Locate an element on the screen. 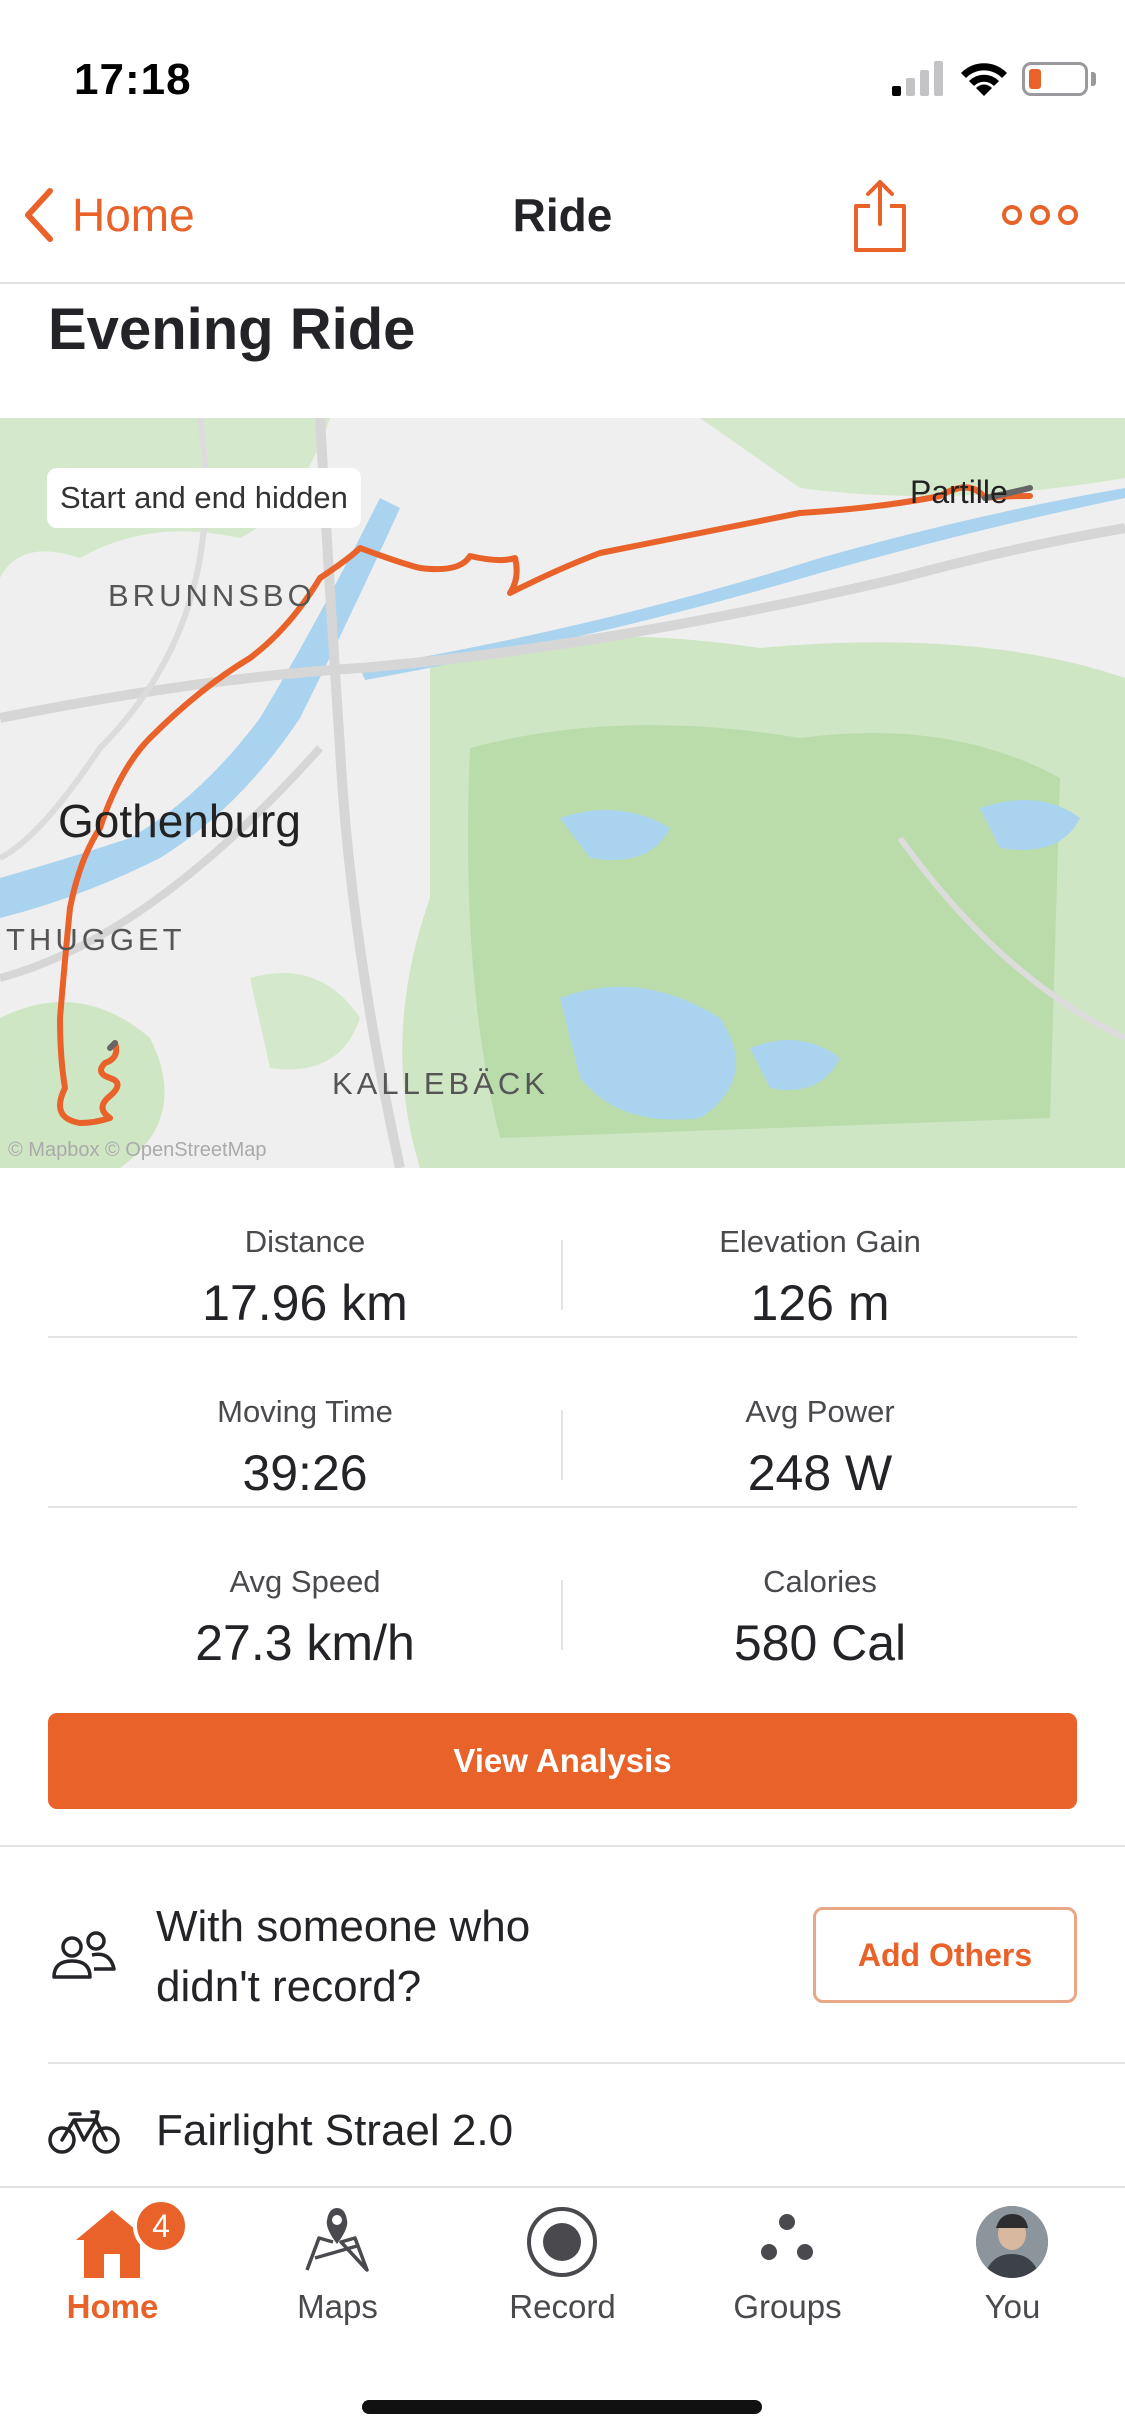  stat-label: Moving Time is located at coordinates (305, 1411).